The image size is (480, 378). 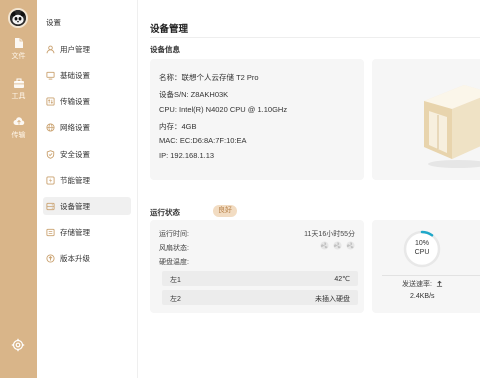 I want to click on menu-item-label: 节能管理, so click(x=75, y=180).